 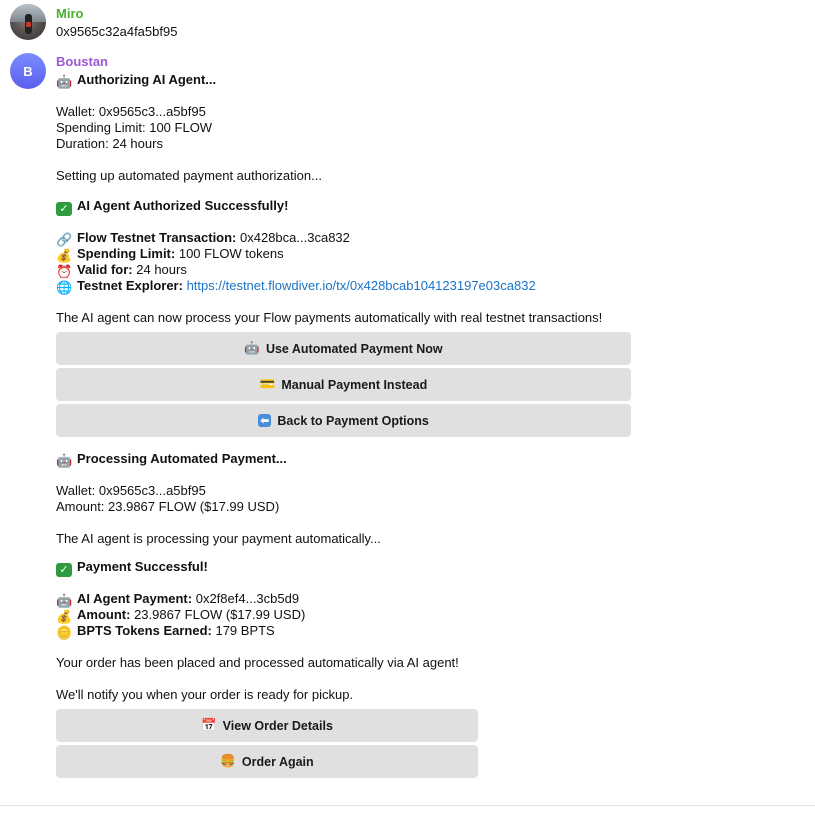 I want to click on back-to-payment-options-button: ⬅ Back to Payment Options, so click(x=343, y=420).